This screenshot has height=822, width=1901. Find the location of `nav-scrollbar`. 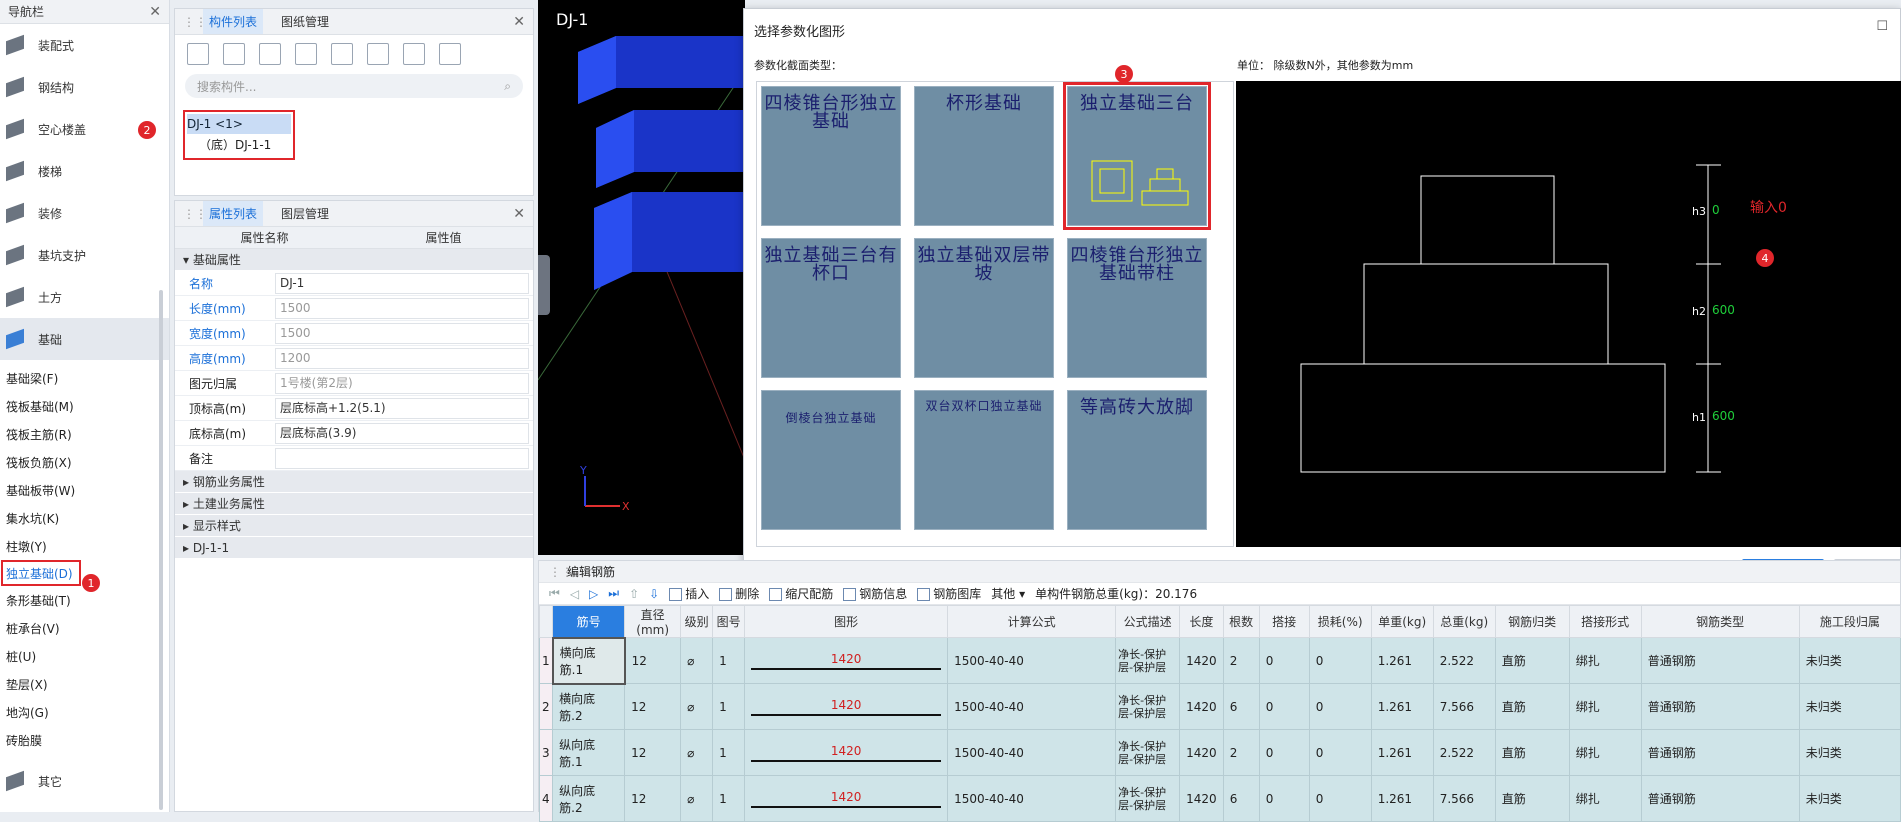

nav-scrollbar is located at coordinates (161, 550).